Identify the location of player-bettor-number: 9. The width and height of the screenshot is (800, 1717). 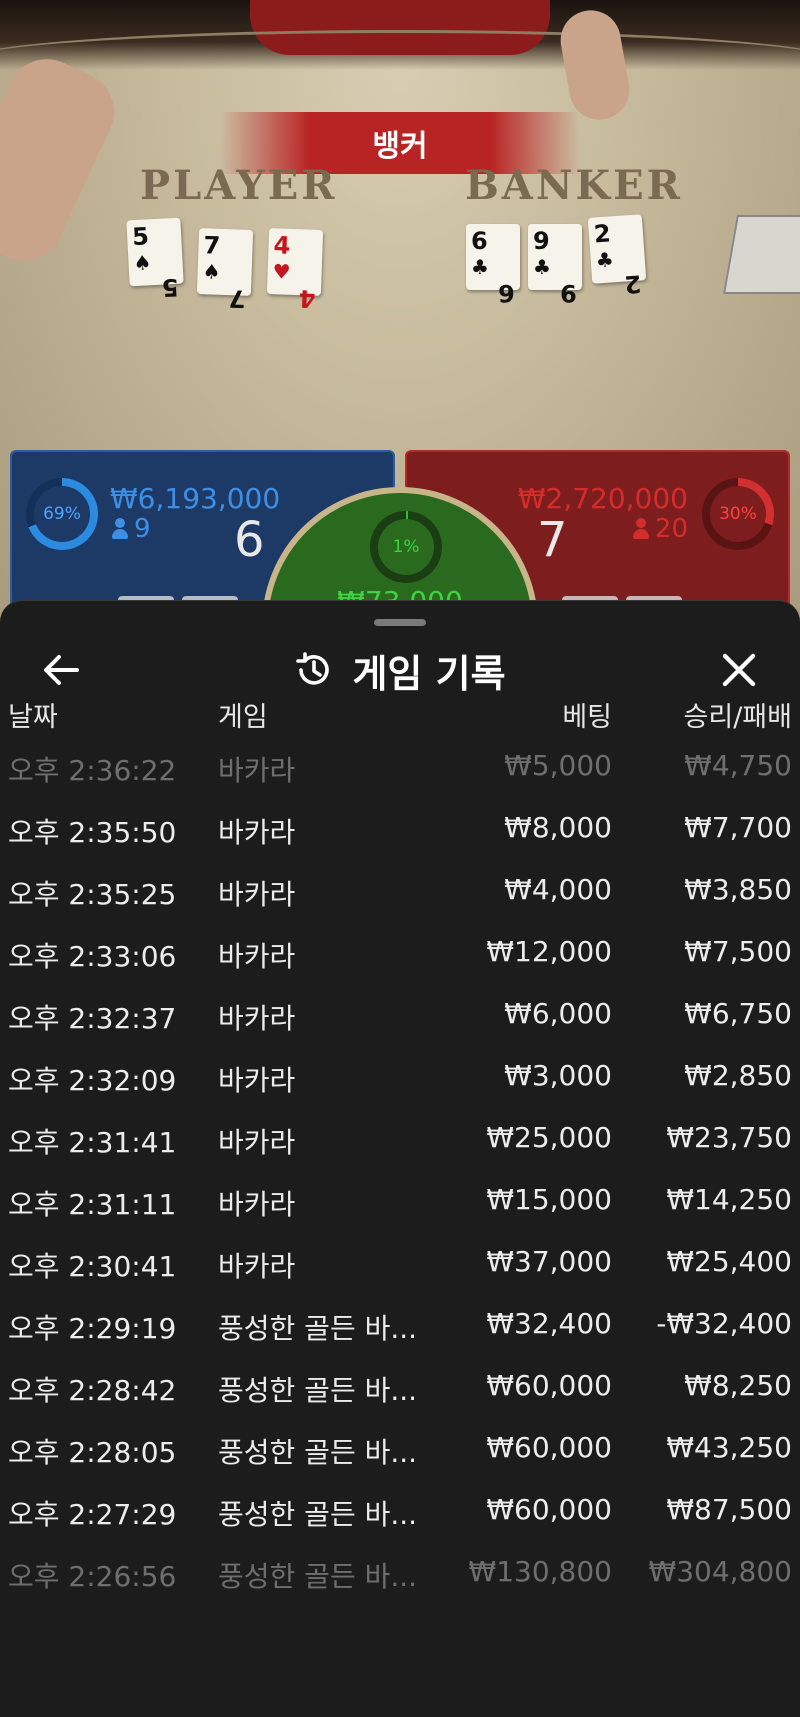
(142, 529).